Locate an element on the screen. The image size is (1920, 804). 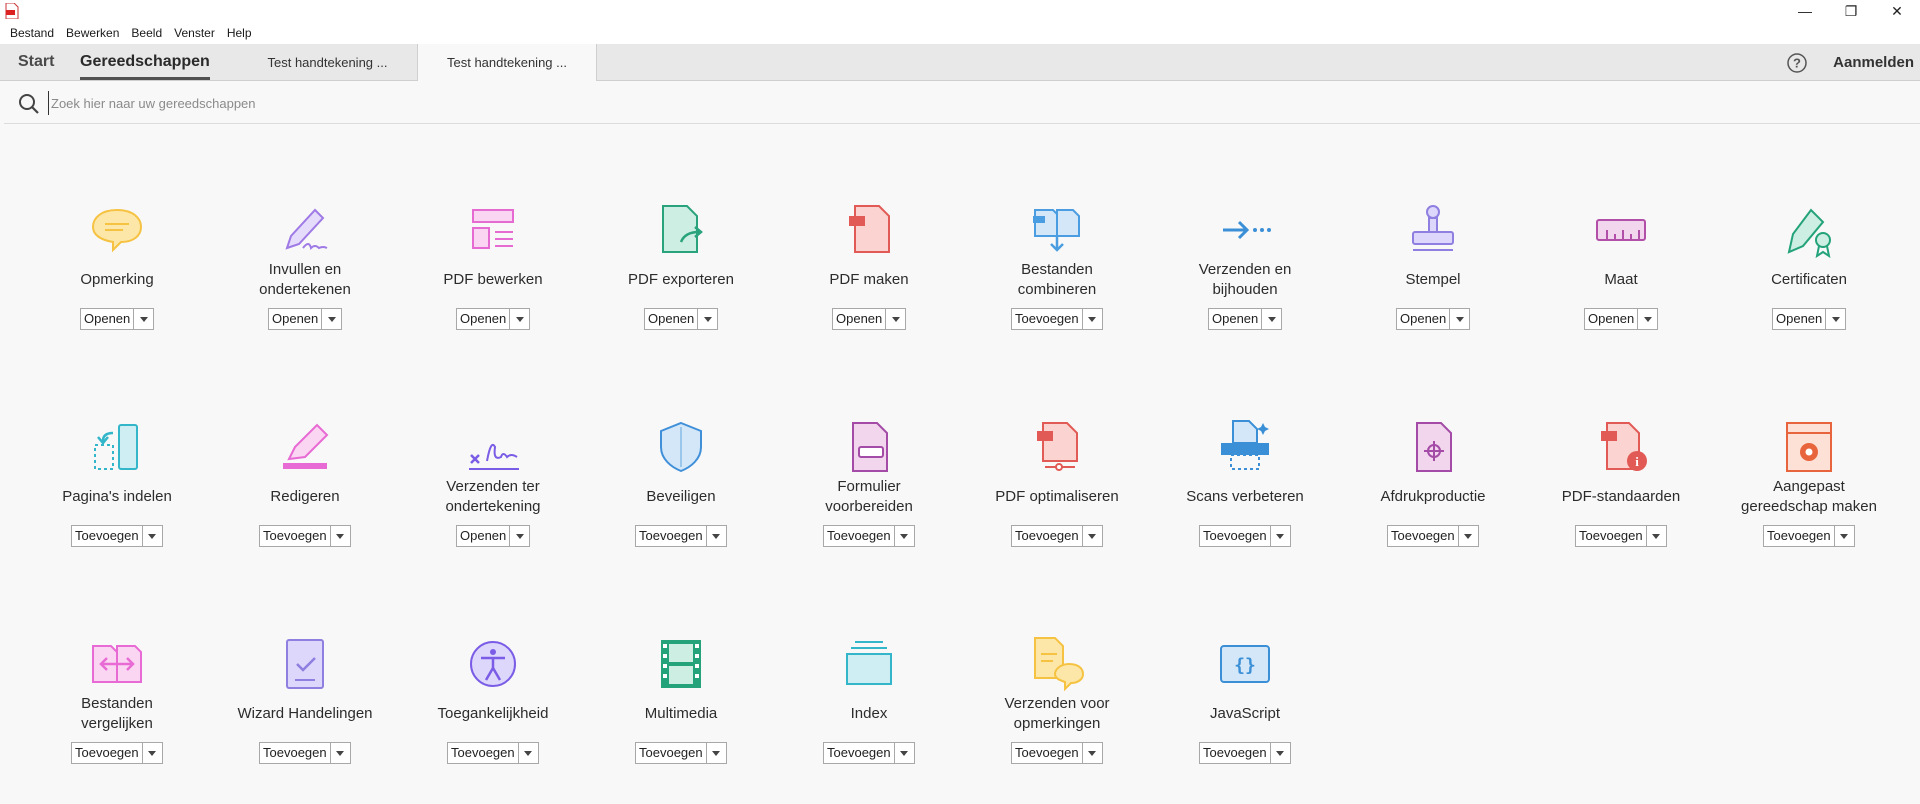
minimize-button: — is located at coordinates (1805, 11).